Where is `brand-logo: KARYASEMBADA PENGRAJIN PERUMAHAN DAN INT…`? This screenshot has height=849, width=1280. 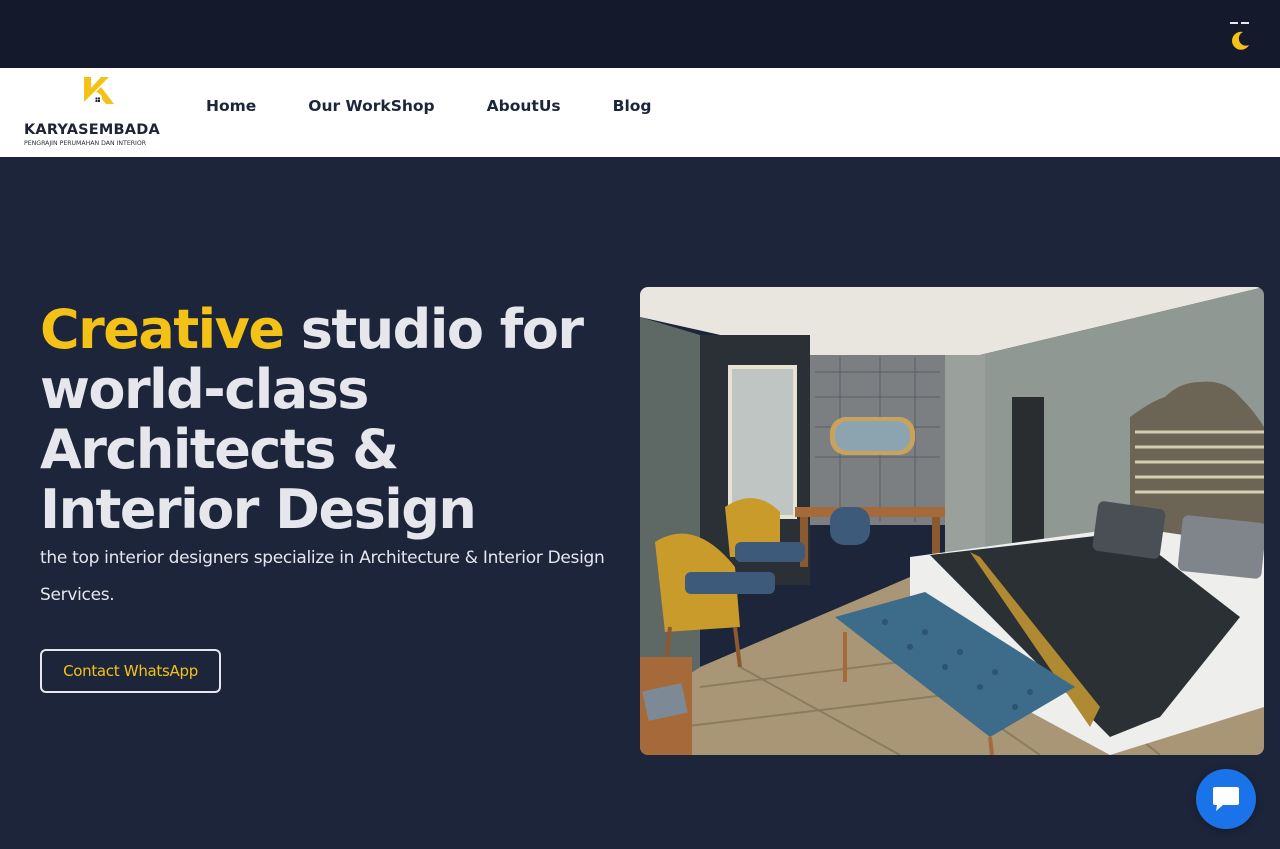 brand-logo: KARYASEMBADA PENGRAJIN PERUMAHAN DAN INT… is located at coordinates (100, 112).